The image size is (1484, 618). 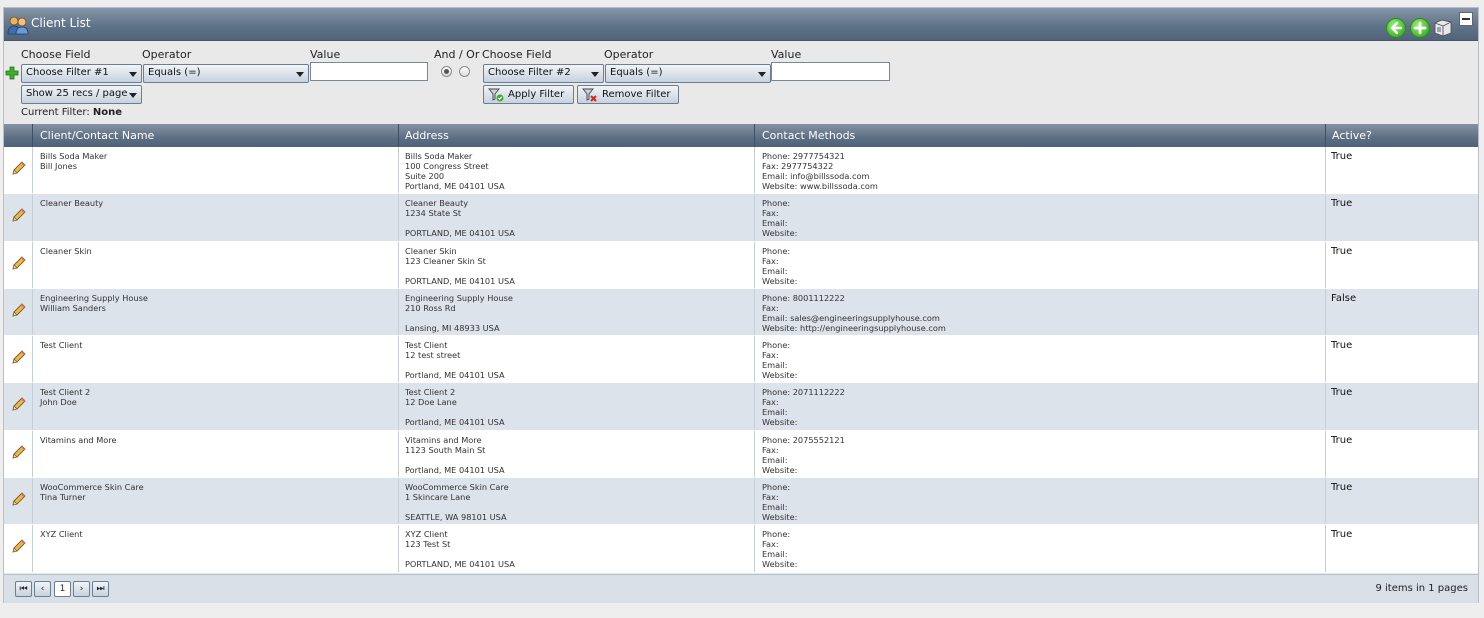 What do you see at coordinates (543, 73) in the screenshot?
I see `filter2-field-select: Choose Filter #2` at bounding box center [543, 73].